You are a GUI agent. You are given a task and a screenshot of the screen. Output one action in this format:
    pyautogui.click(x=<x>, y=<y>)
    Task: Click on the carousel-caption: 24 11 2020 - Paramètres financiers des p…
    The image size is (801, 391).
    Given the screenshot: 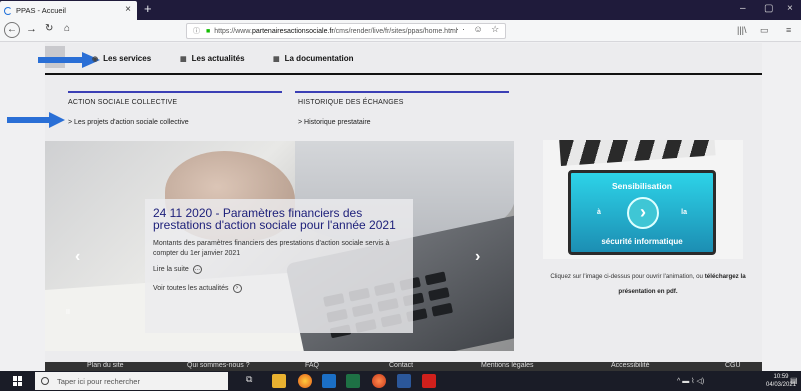 What is the action you would take?
    pyautogui.click(x=279, y=266)
    